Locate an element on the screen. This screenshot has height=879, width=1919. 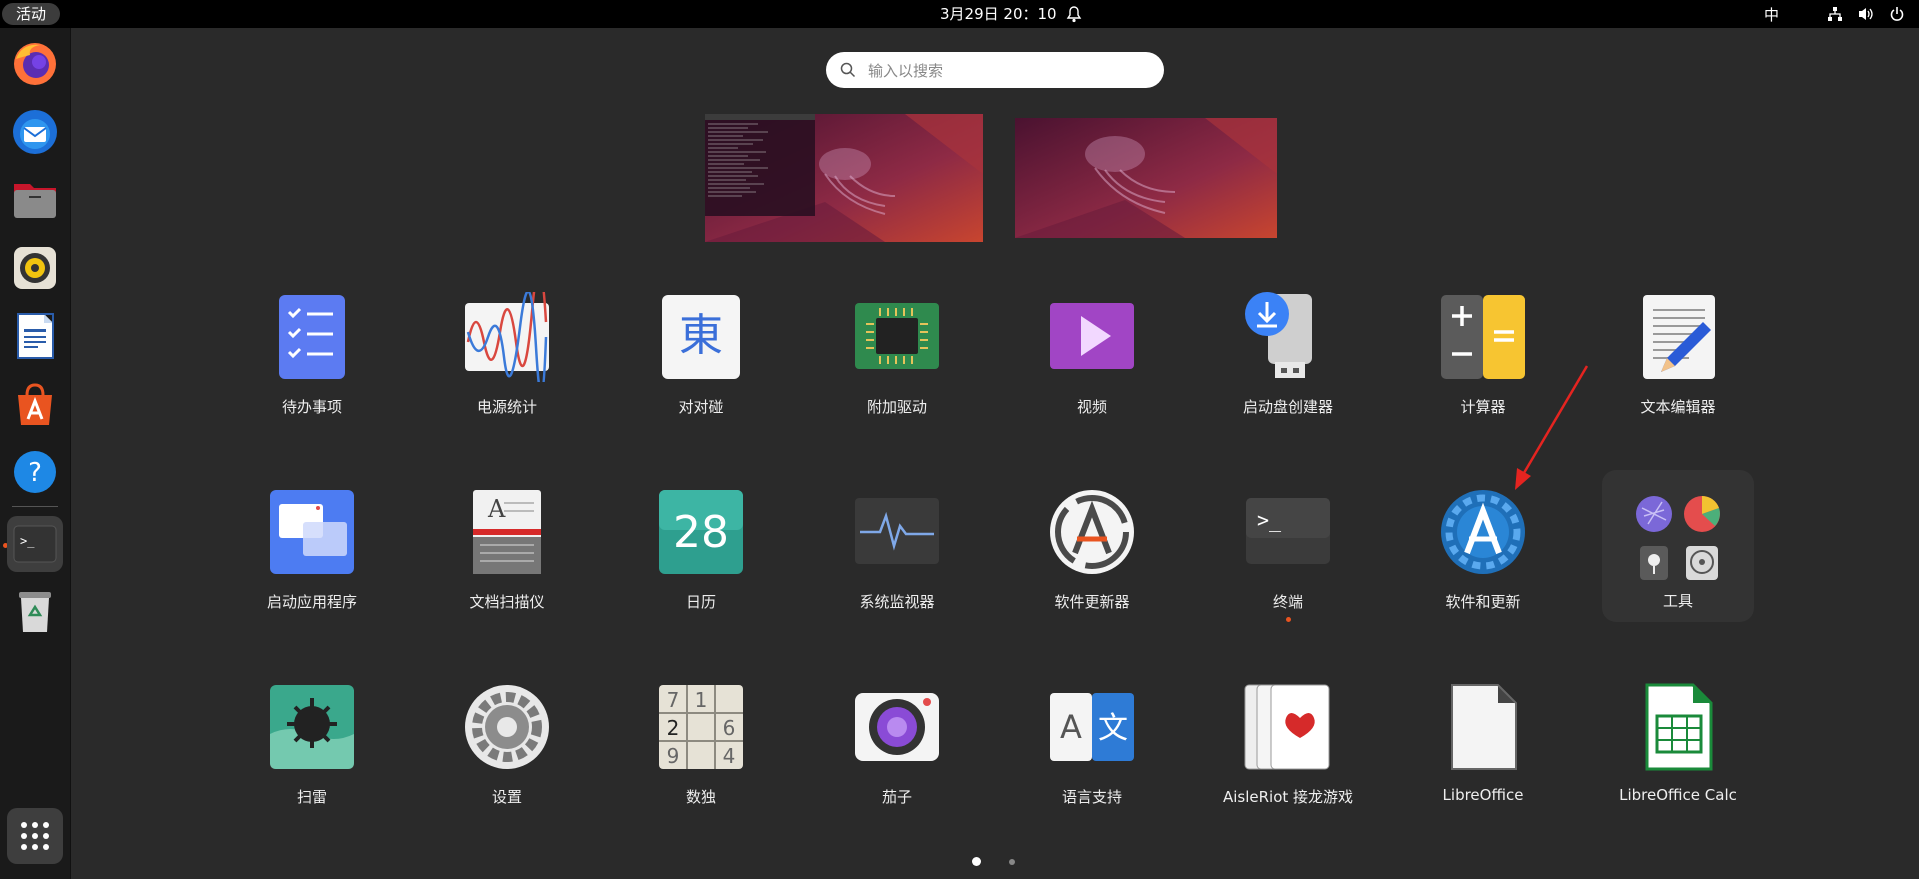
app-label: 启动应用程序 is located at coordinates (311, 602).